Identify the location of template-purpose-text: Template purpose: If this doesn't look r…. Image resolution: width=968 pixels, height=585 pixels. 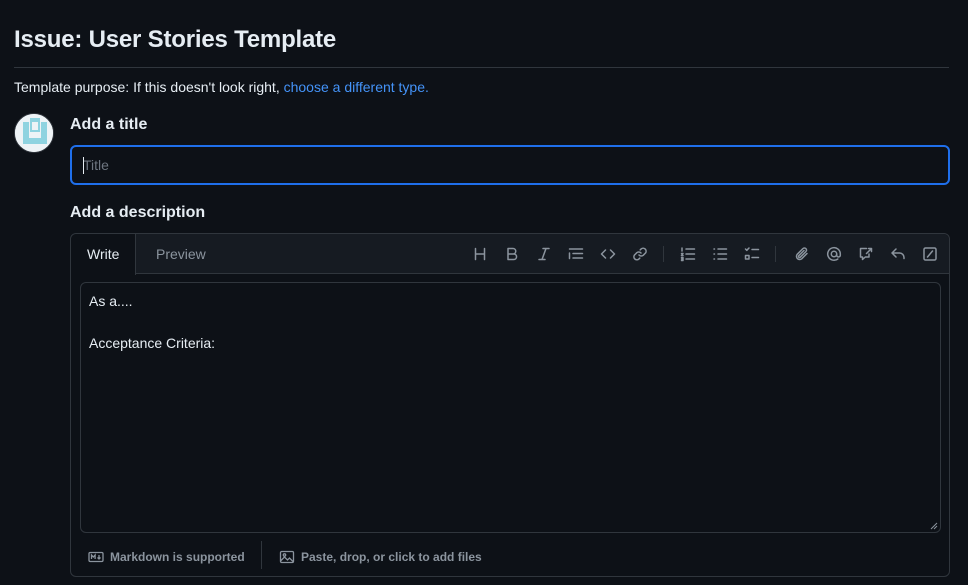
(149, 87).